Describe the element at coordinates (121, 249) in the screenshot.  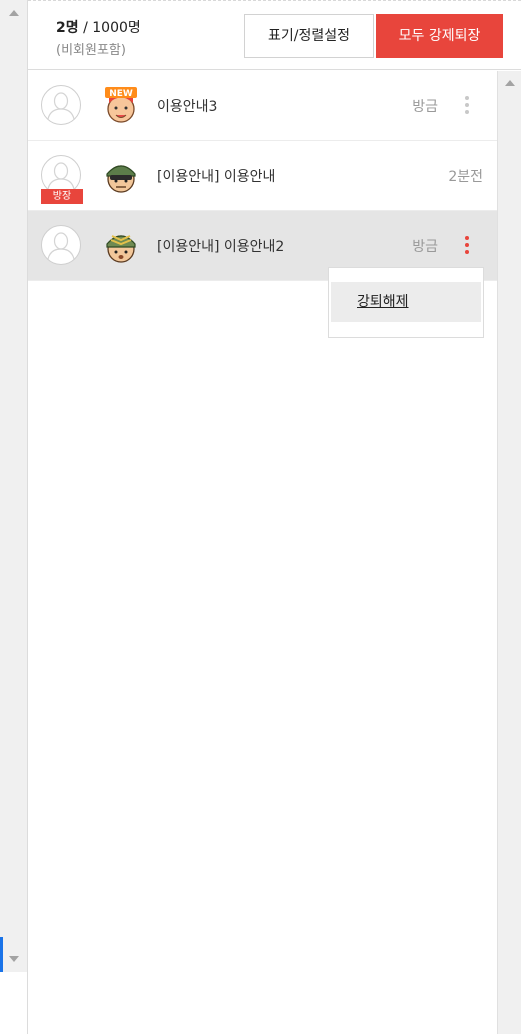
I see `sergeant-character-icon` at that location.